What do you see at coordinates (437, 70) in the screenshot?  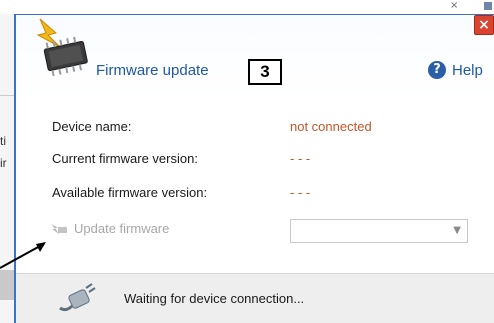 I see `help-icon: ?` at bounding box center [437, 70].